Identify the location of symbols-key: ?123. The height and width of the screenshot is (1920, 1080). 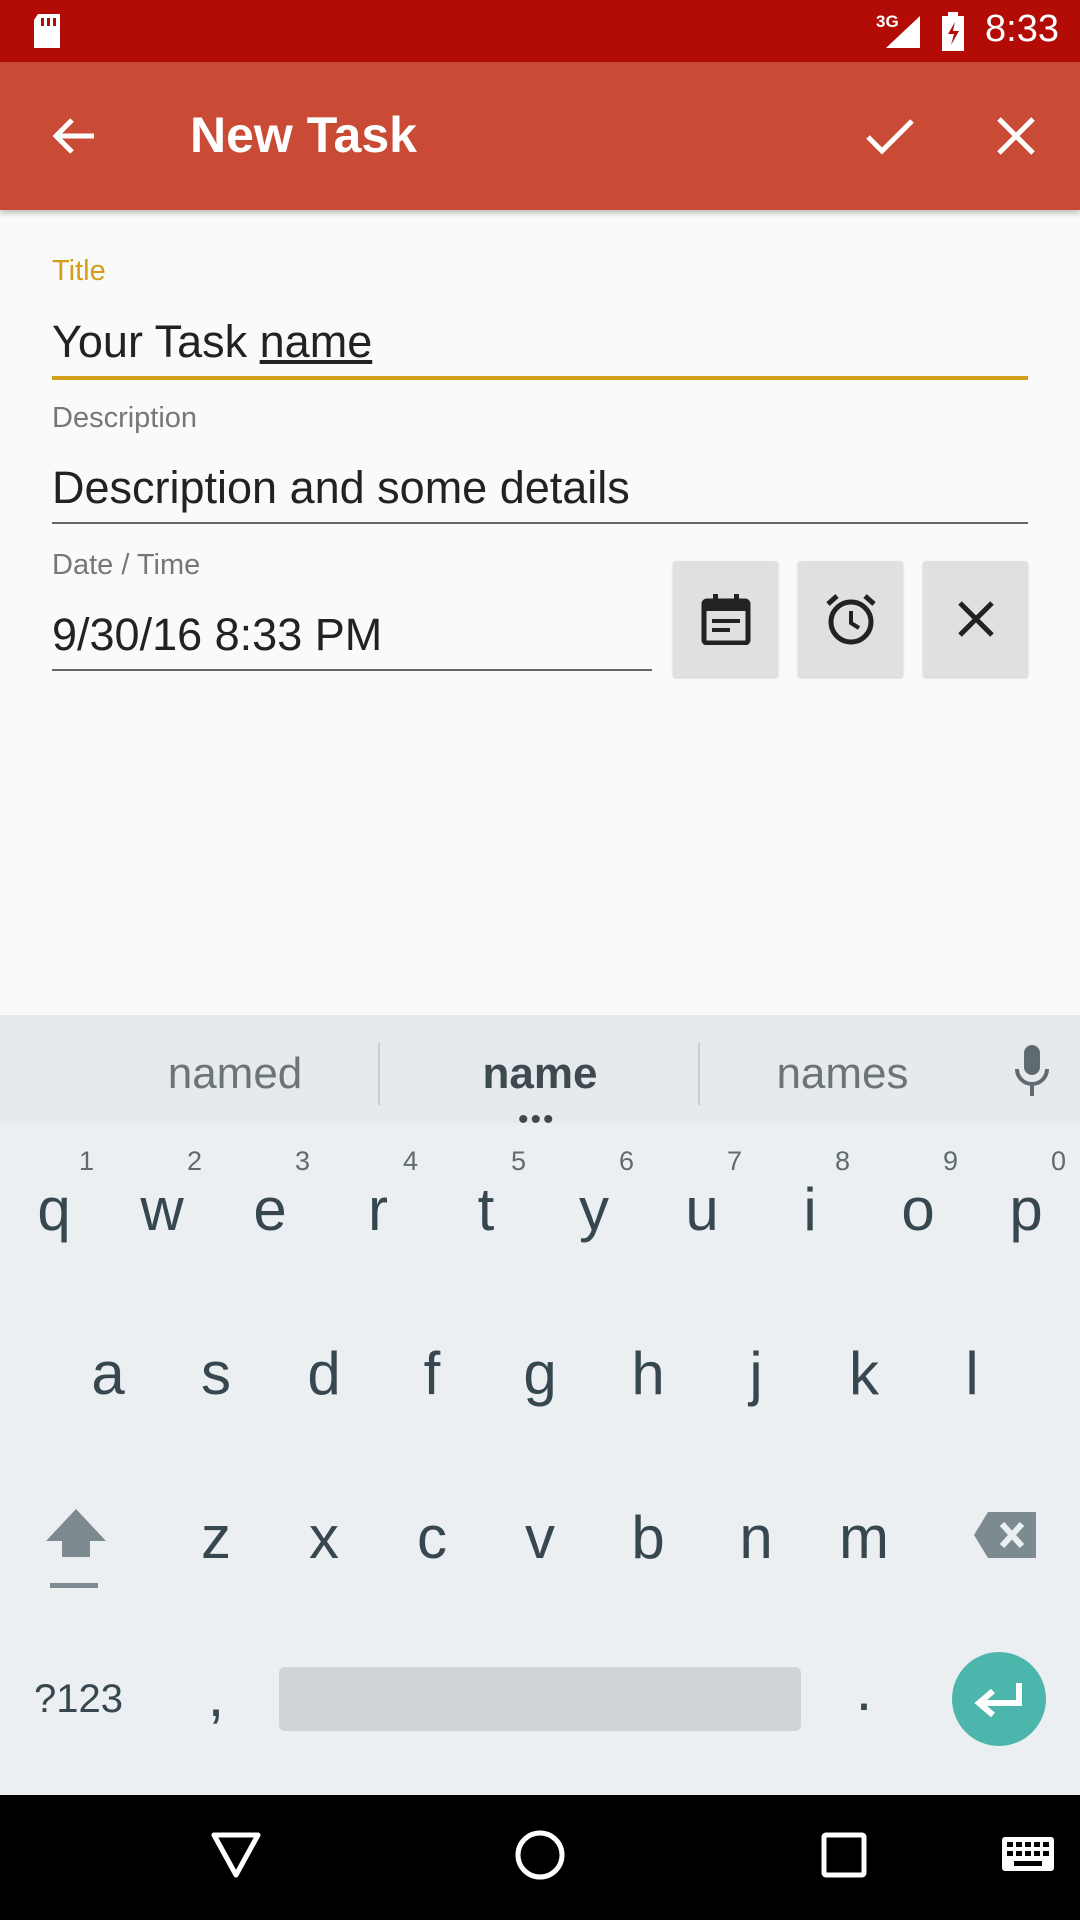
(78, 1699).